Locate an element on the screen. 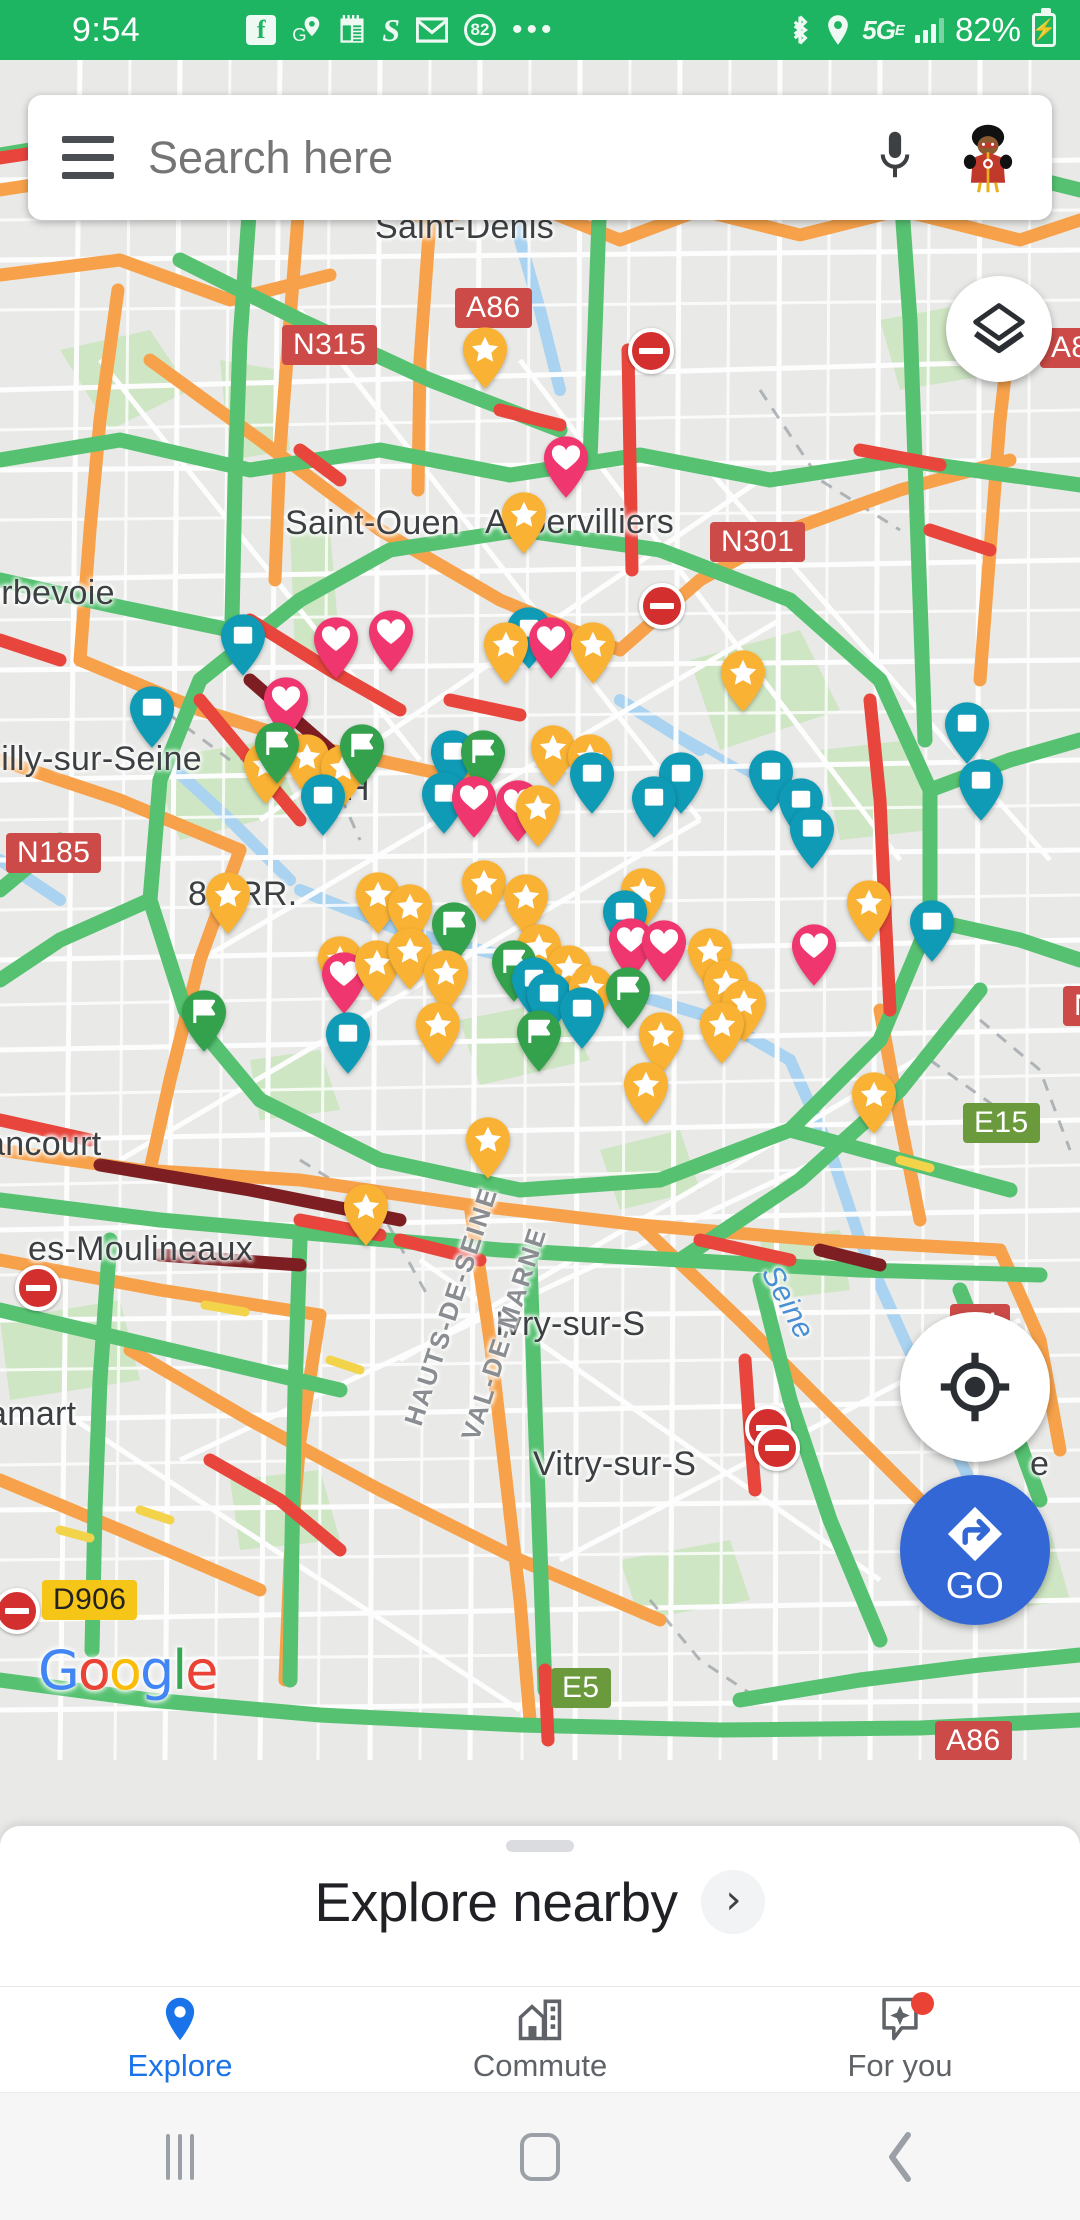 This screenshot has width=1080, height=2220. road-shield: N185 is located at coordinates (54, 853).